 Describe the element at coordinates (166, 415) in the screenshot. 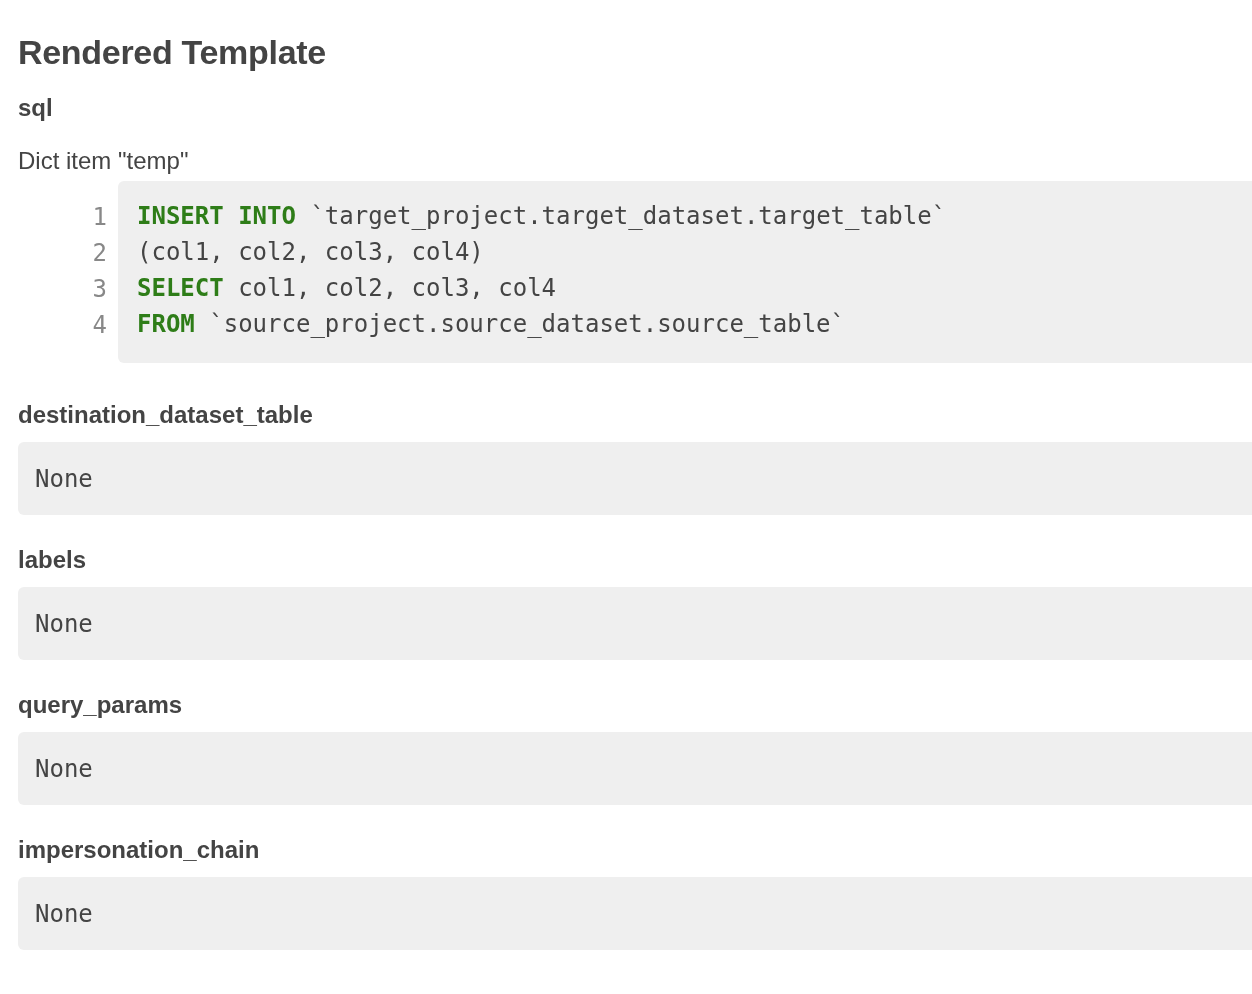

I see `field-label: destination_dataset_table` at that location.